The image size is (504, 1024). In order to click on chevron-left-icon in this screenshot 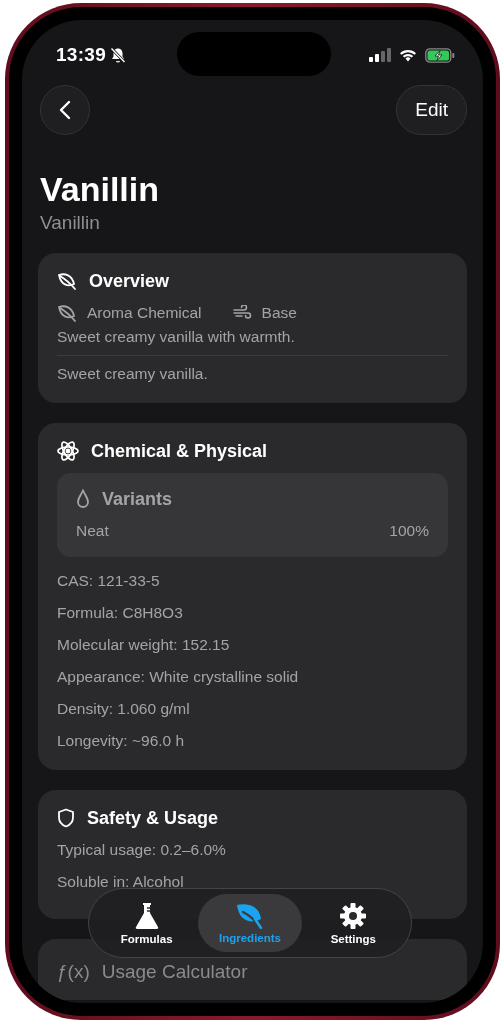, I will do `click(65, 110)`.